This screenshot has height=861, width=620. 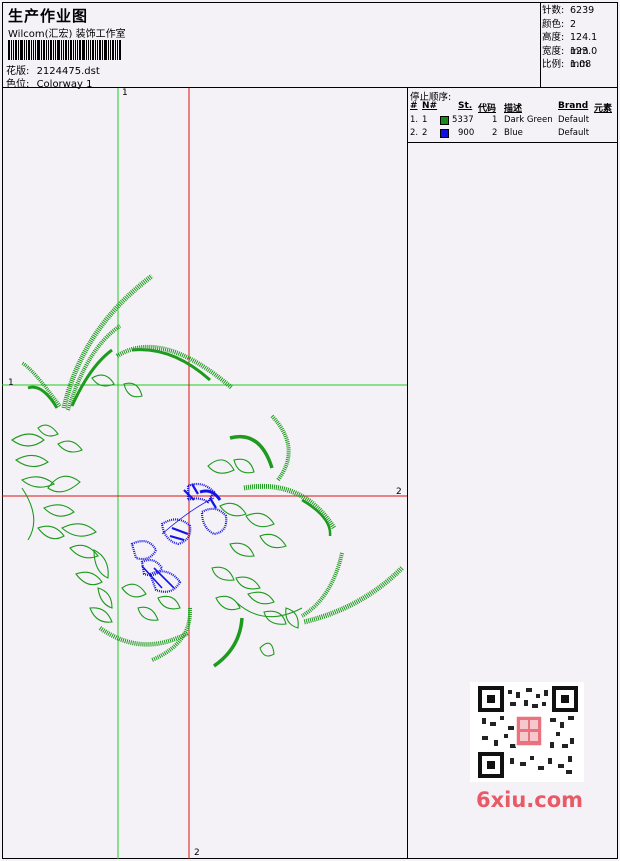 What do you see at coordinates (179, 537) in the screenshot?
I see `blue-stitches` at bounding box center [179, 537].